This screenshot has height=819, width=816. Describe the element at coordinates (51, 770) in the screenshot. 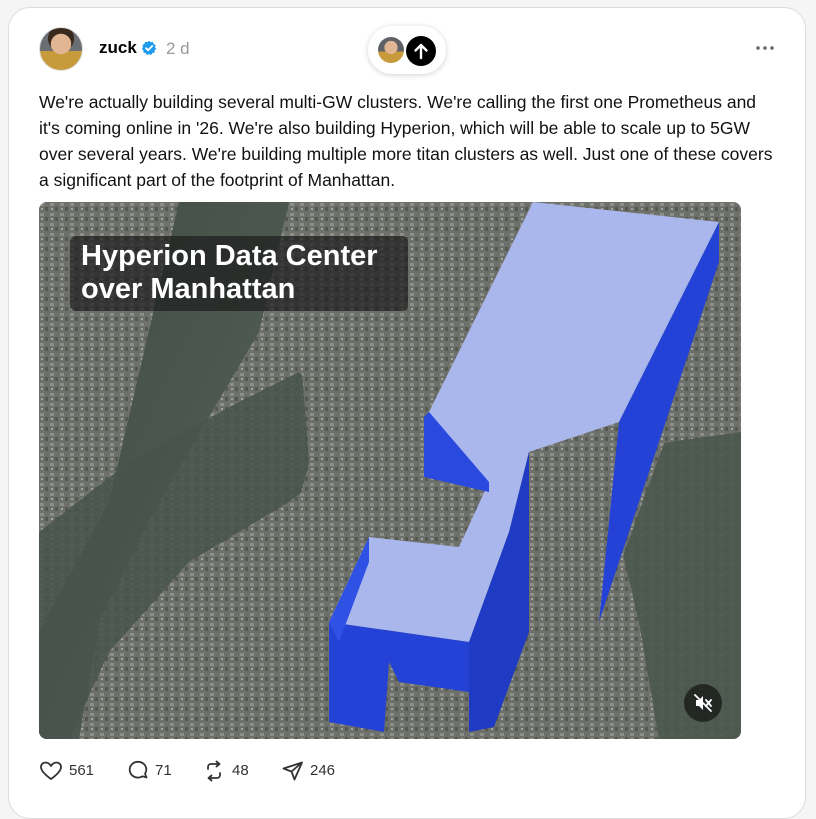

I see `heart-icon` at that location.